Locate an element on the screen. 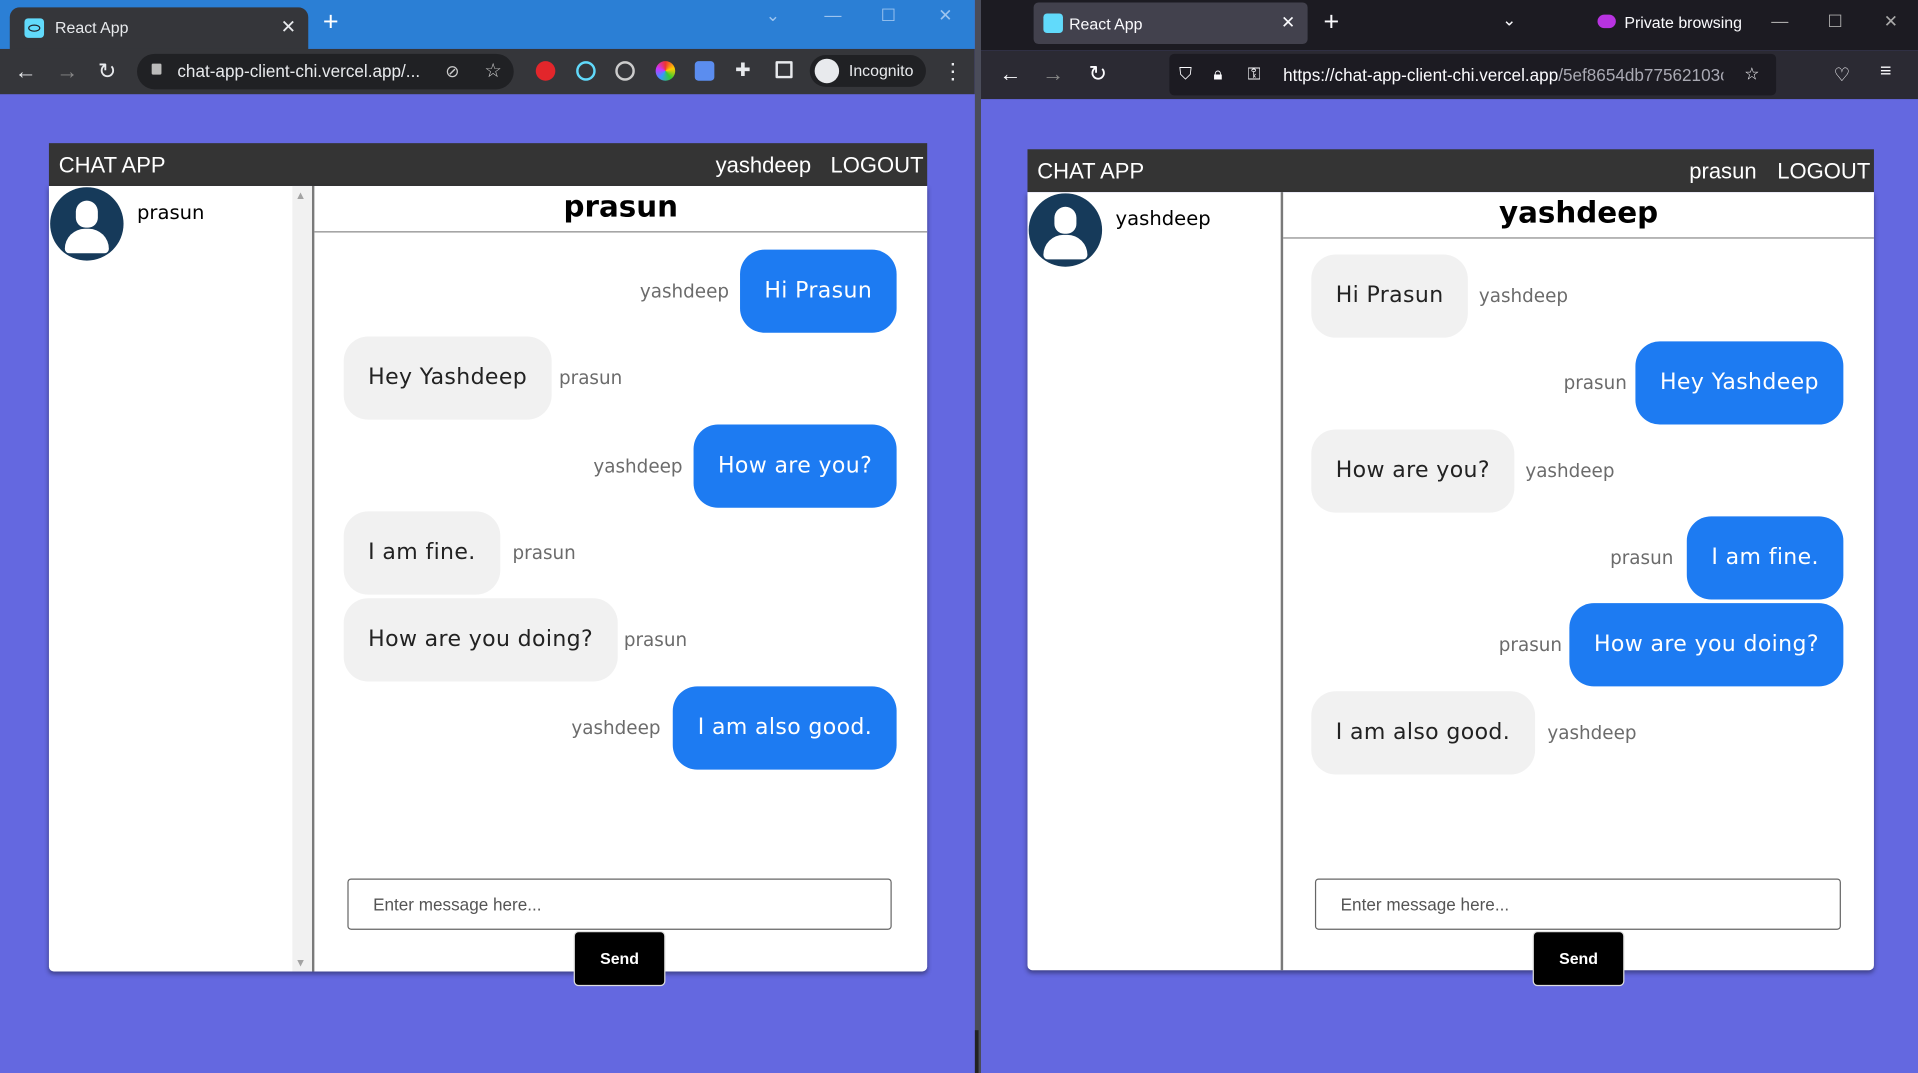  message-bubble: Hi Prasun is located at coordinates (818, 291).